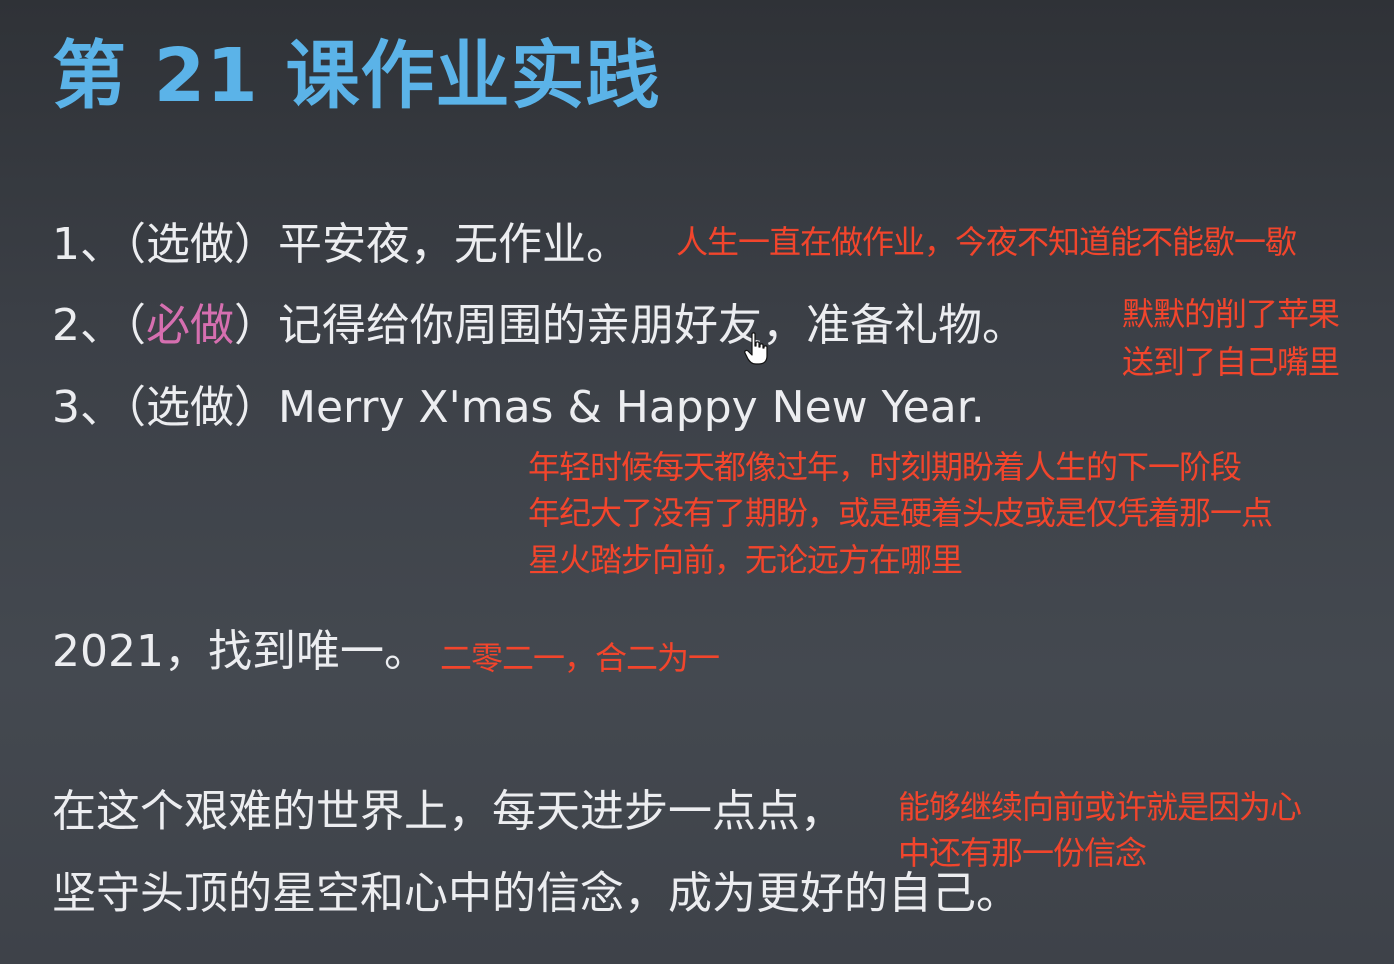 Image resolution: width=1394 pixels, height=964 pixels. What do you see at coordinates (1231, 338) in the screenshot?
I see `annotation-note-2: 默默的削了苹果 送到了自己嘴里` at bounding box center [1231, 338].